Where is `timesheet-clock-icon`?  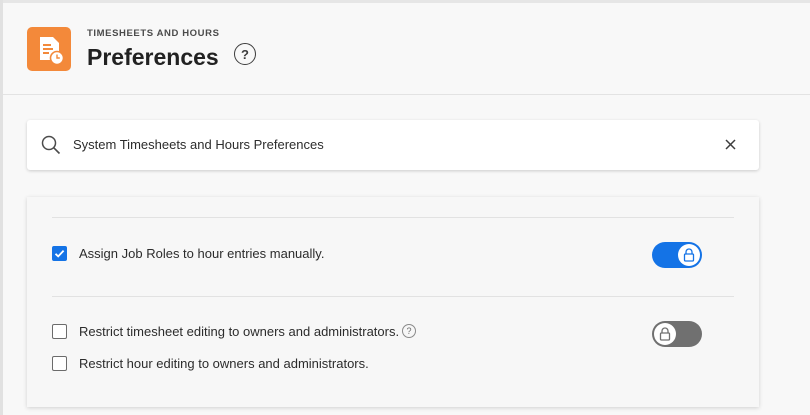 timesheet-clock-icon is located at coordinates (49, 49).